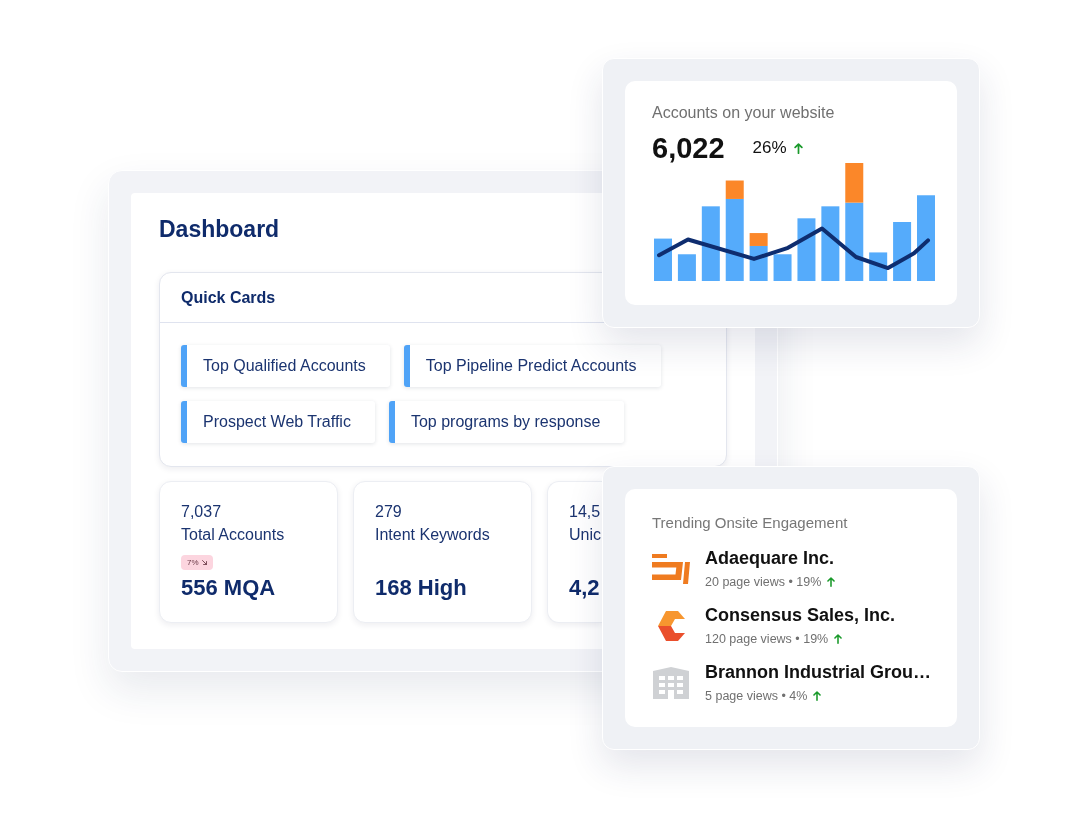 The width and height of the screenshot is (1088, 833). Describe the element at coordinates (585, 535) in the screenshot. I see `stat-label: Unic` at that location.